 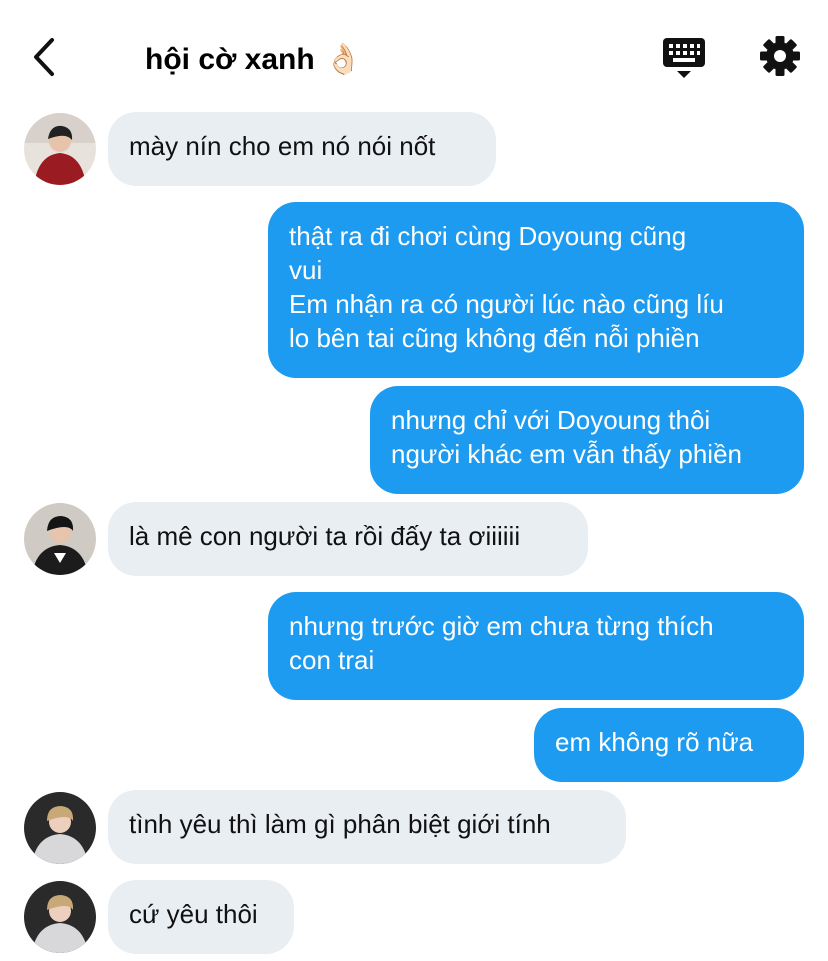 I want to click on message-text-line: lo bên tai cũng không đến nỗi phiền, so click(x=494, y=338).